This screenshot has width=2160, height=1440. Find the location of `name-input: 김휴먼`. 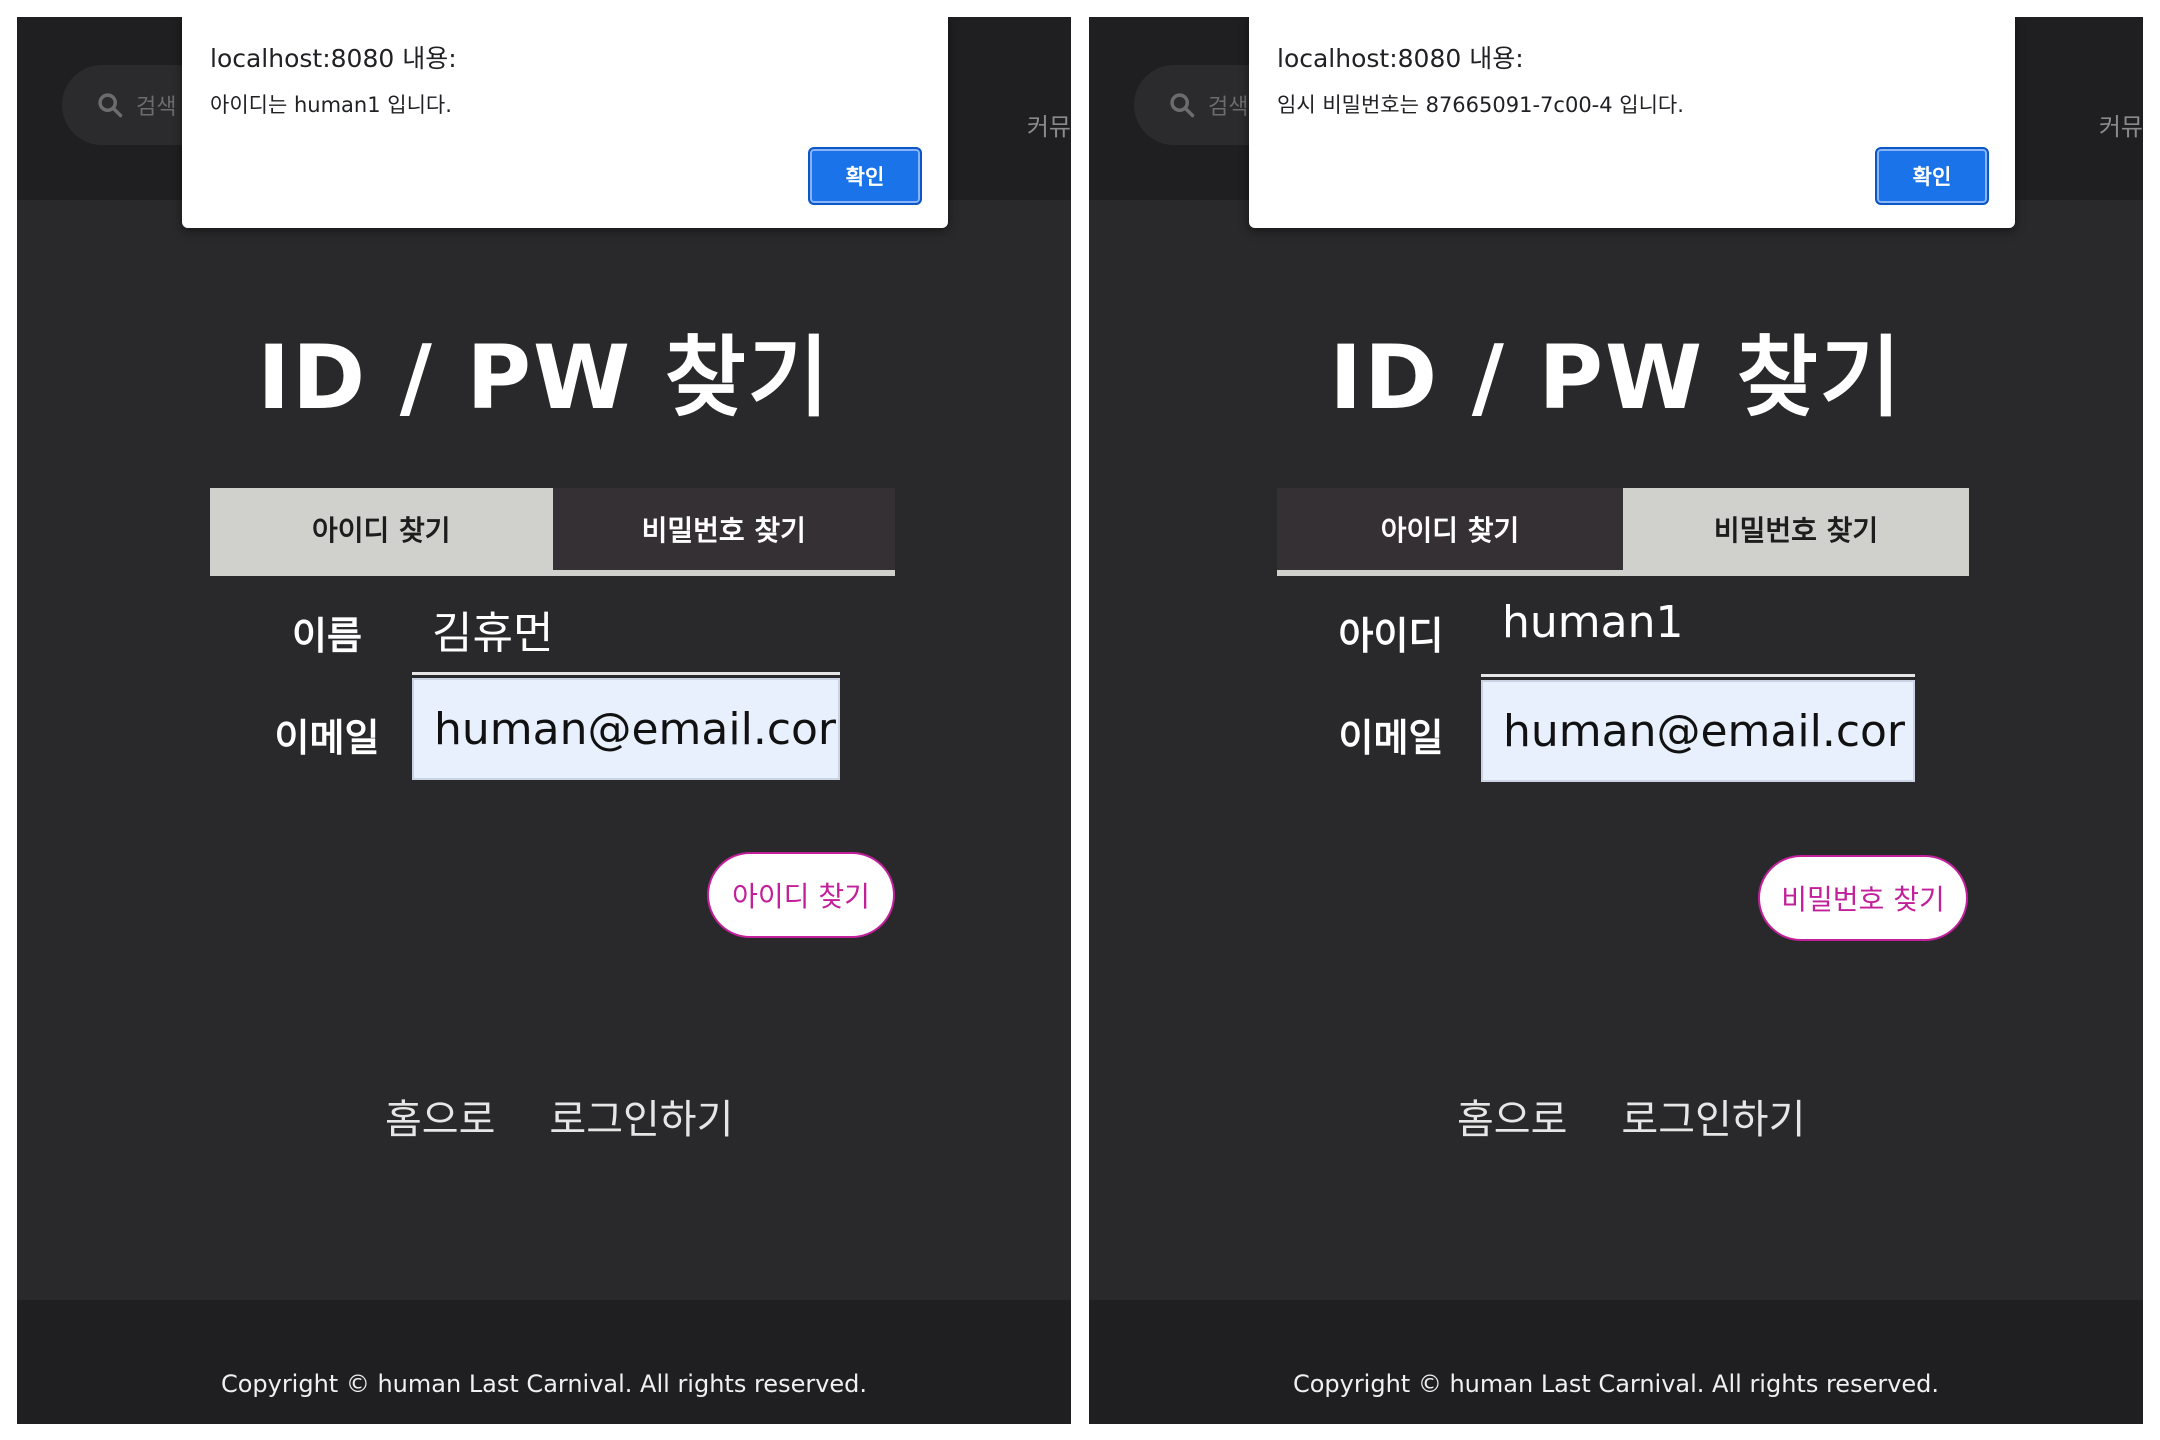

name-input: 김휴먼 is located at coordinates (492, 629).